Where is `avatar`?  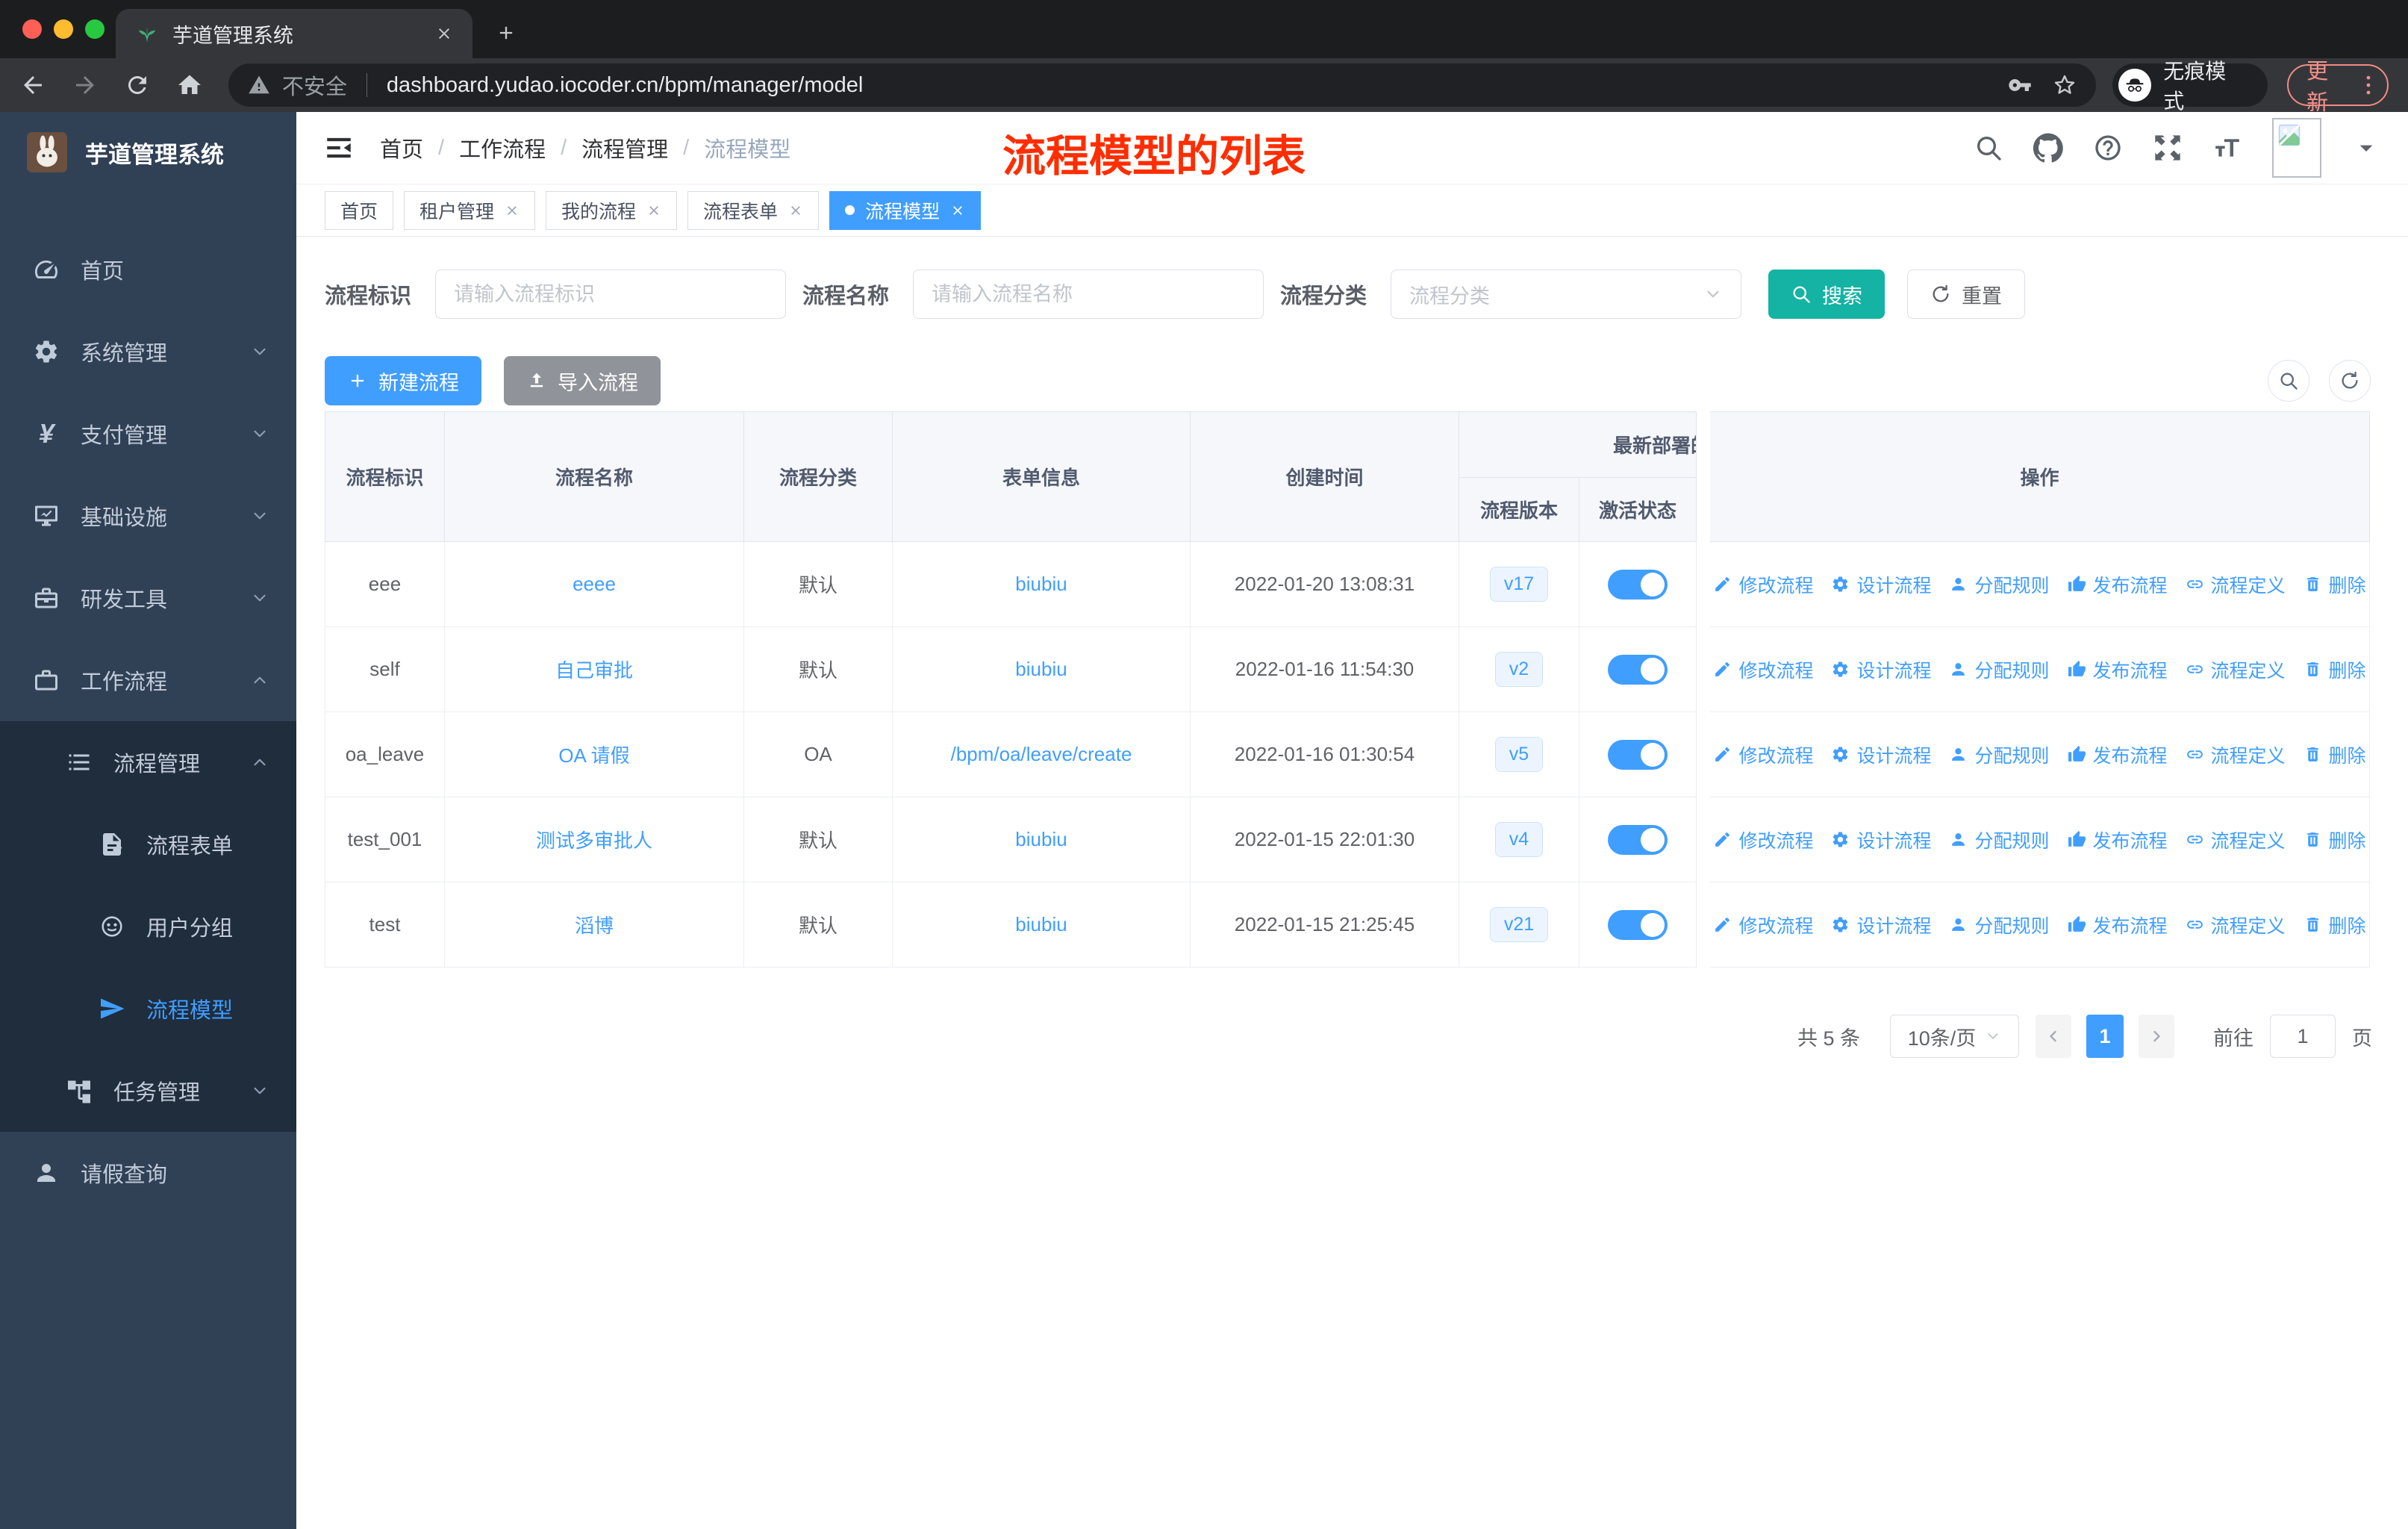 avatar is located at coordinates (2296, 148).